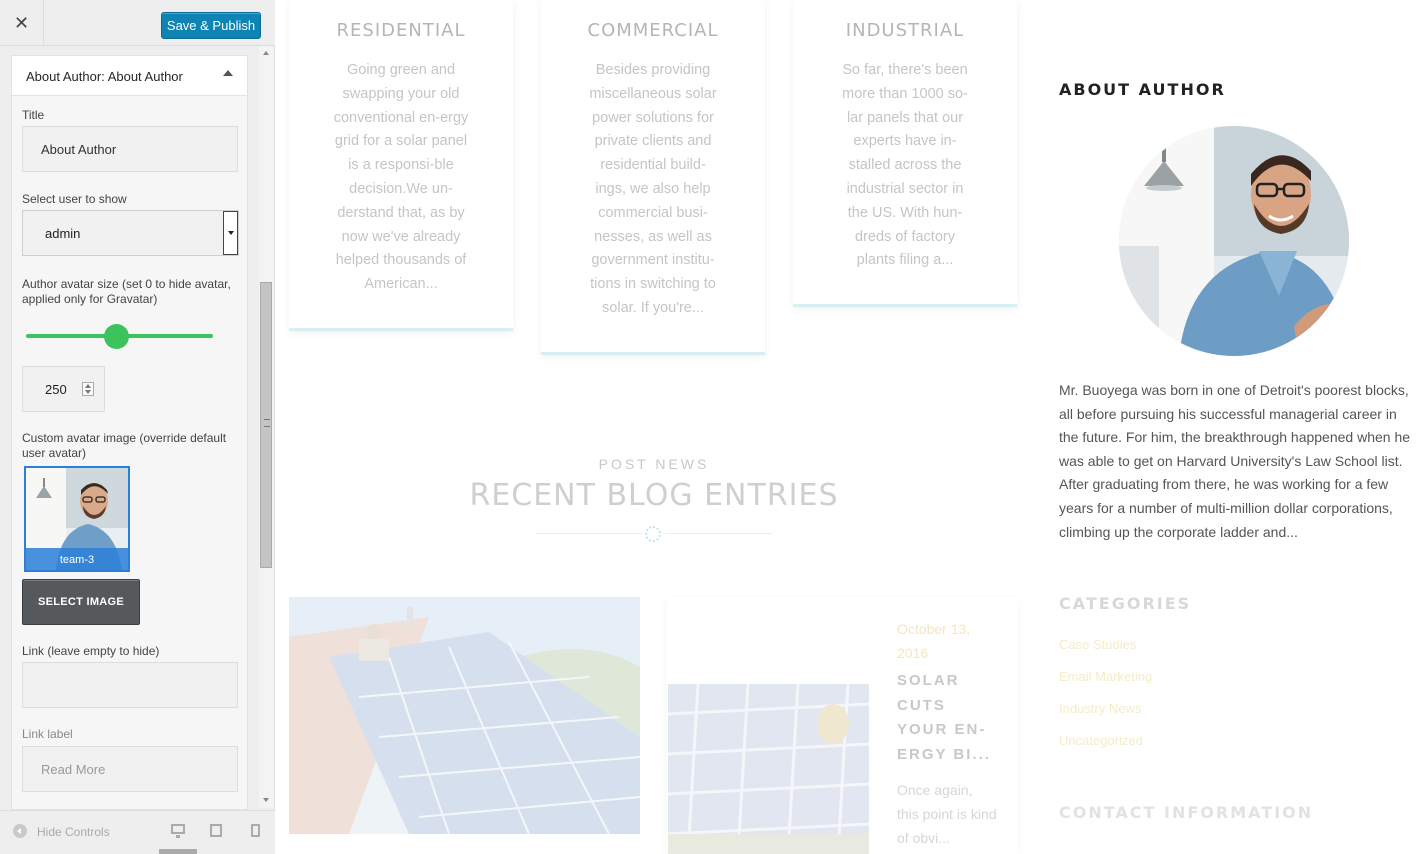 This screenshot has height=854, width=1419. What do you see at coordinates (22, 23) in the screenshot?
I see `close-icon: ✕` at bounding box center [22, 23].